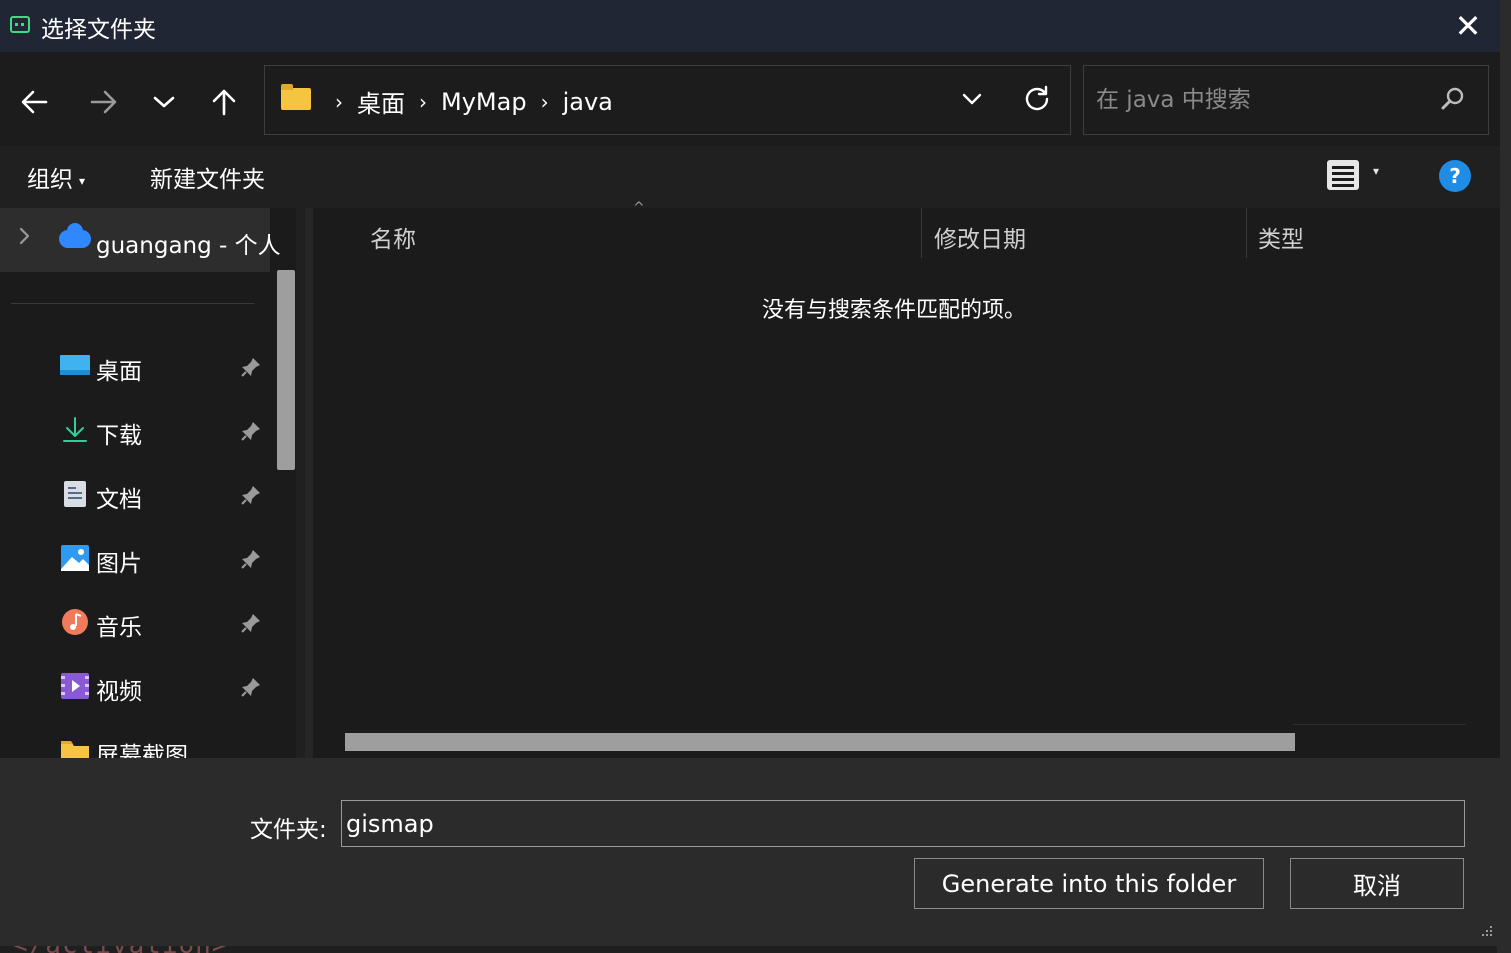 Image resolution: width=1511 pixels, height=953 pixels. I want to click on address-bar: › 桌面 › MyMap › java, so click(667, 100).